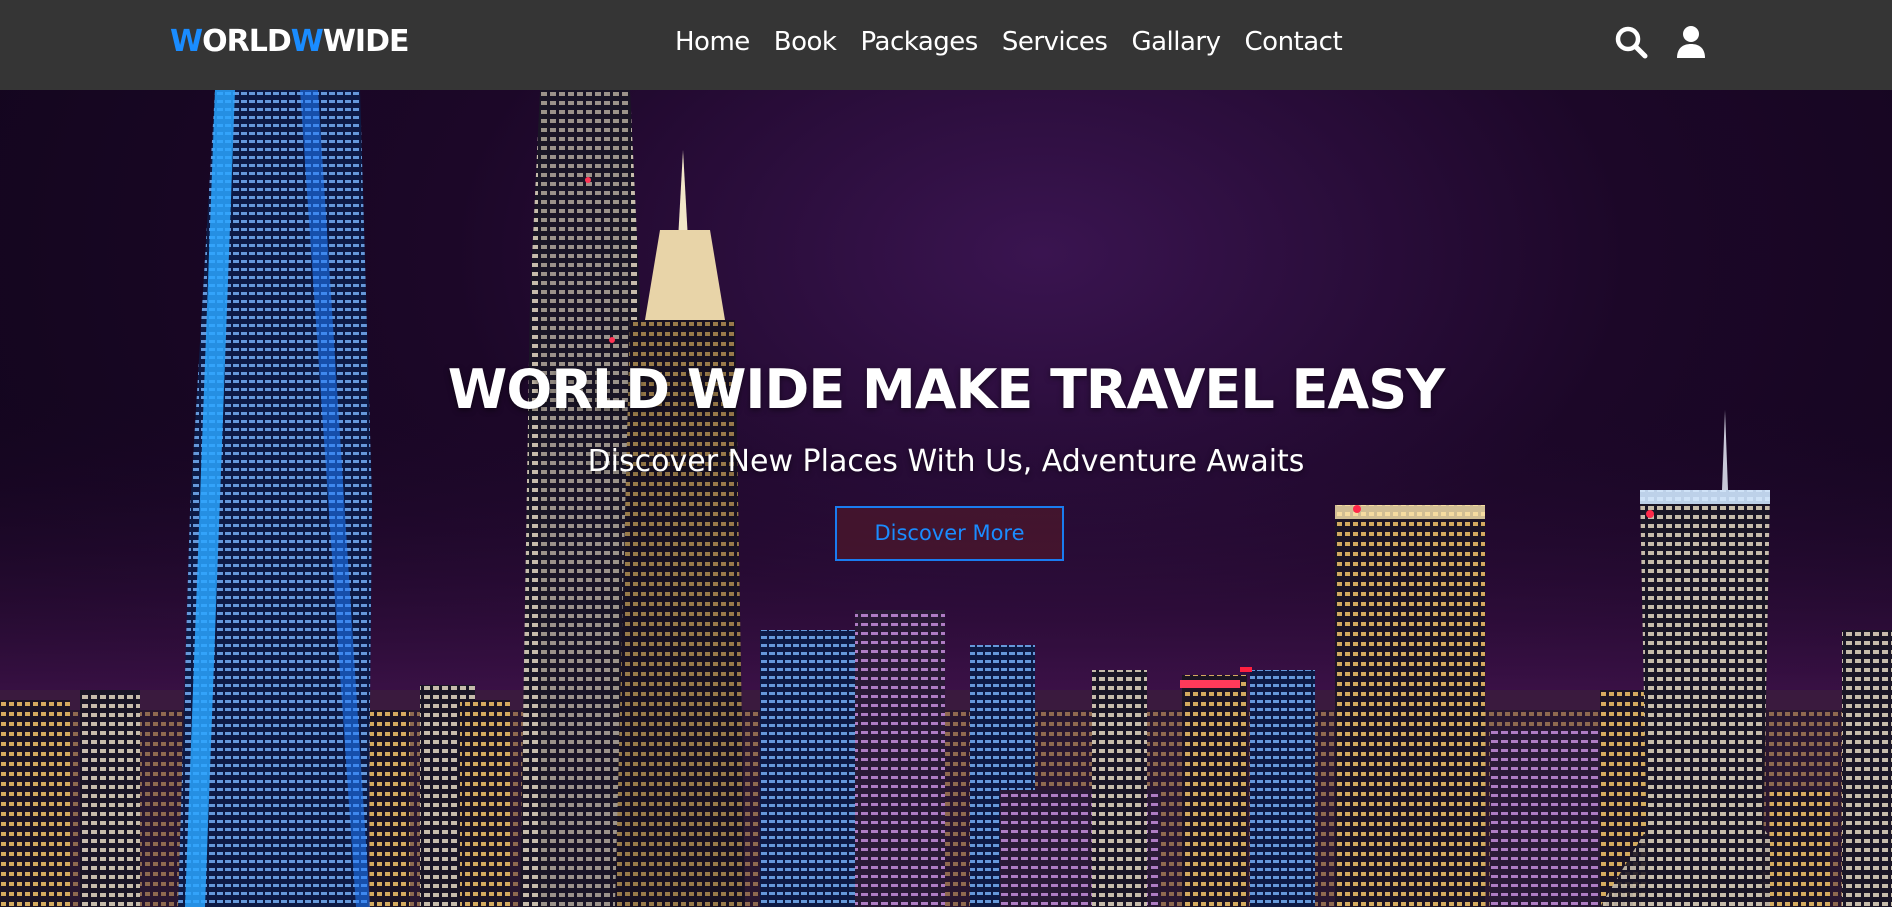 The height and width of the screenshot is (907, 1892). Describe the element at coordinates (366, 41) in the screenshot. I see `logo-text: WIDE` at that location.